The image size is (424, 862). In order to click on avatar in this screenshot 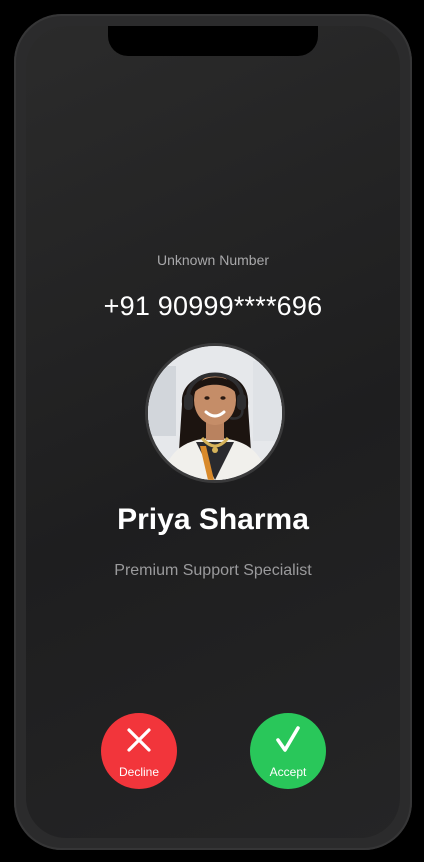, I will do `click(215, 413)`.